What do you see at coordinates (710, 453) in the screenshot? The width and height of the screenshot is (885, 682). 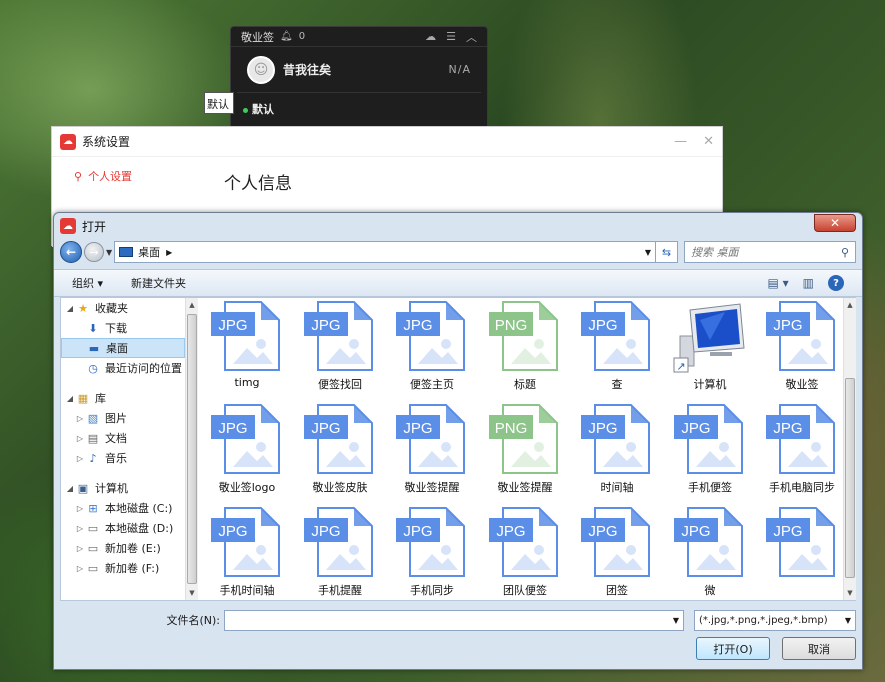 I see `file-item: JPG 手机便签` at bounding box center [710, 453].